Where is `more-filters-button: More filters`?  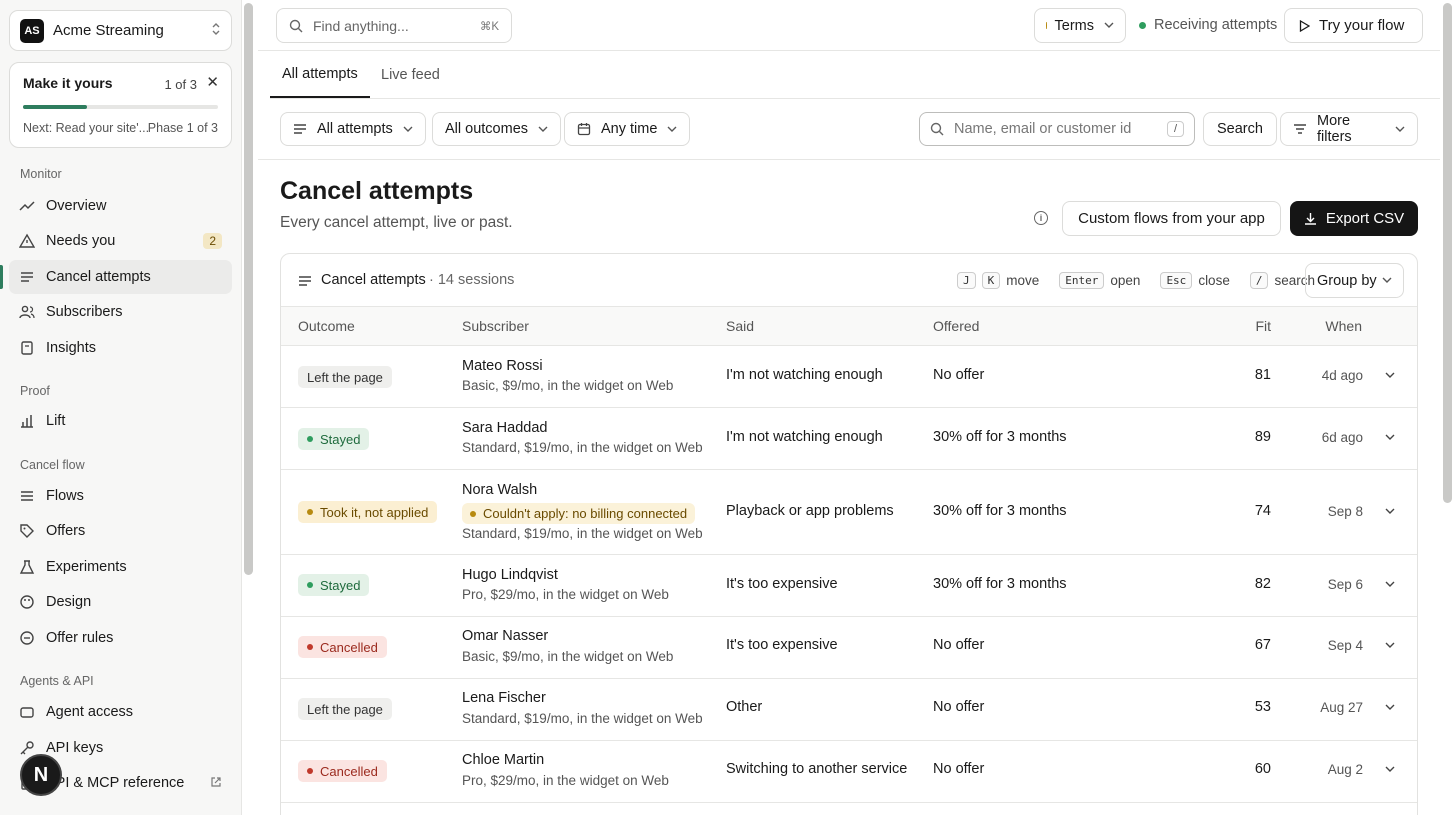 more-filters-button: More filters is located at coordinates (1349, 129).